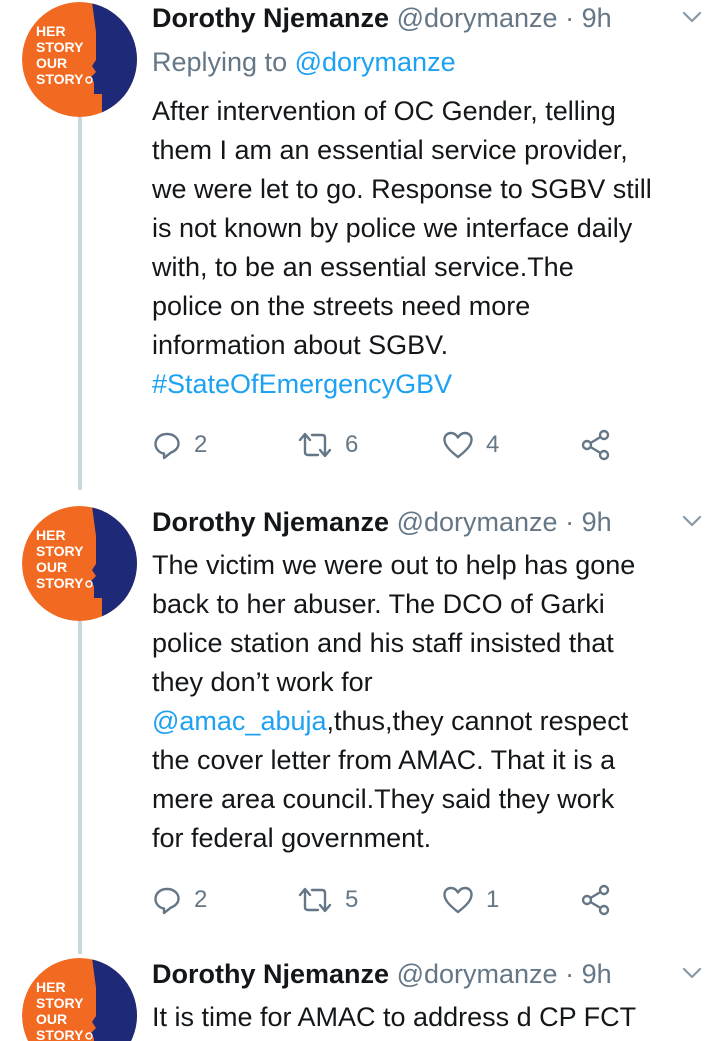  I want to click on tweet-text-fragment: ,thus,they cannot respect, so click(477, 721).